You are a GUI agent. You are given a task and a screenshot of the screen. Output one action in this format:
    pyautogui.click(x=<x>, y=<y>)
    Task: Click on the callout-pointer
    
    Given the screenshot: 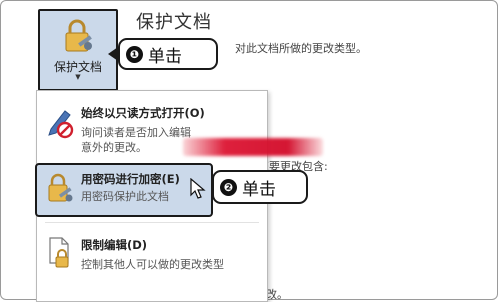 What is the action you would take?
    pyautogui.click(x=113, y=54)
    